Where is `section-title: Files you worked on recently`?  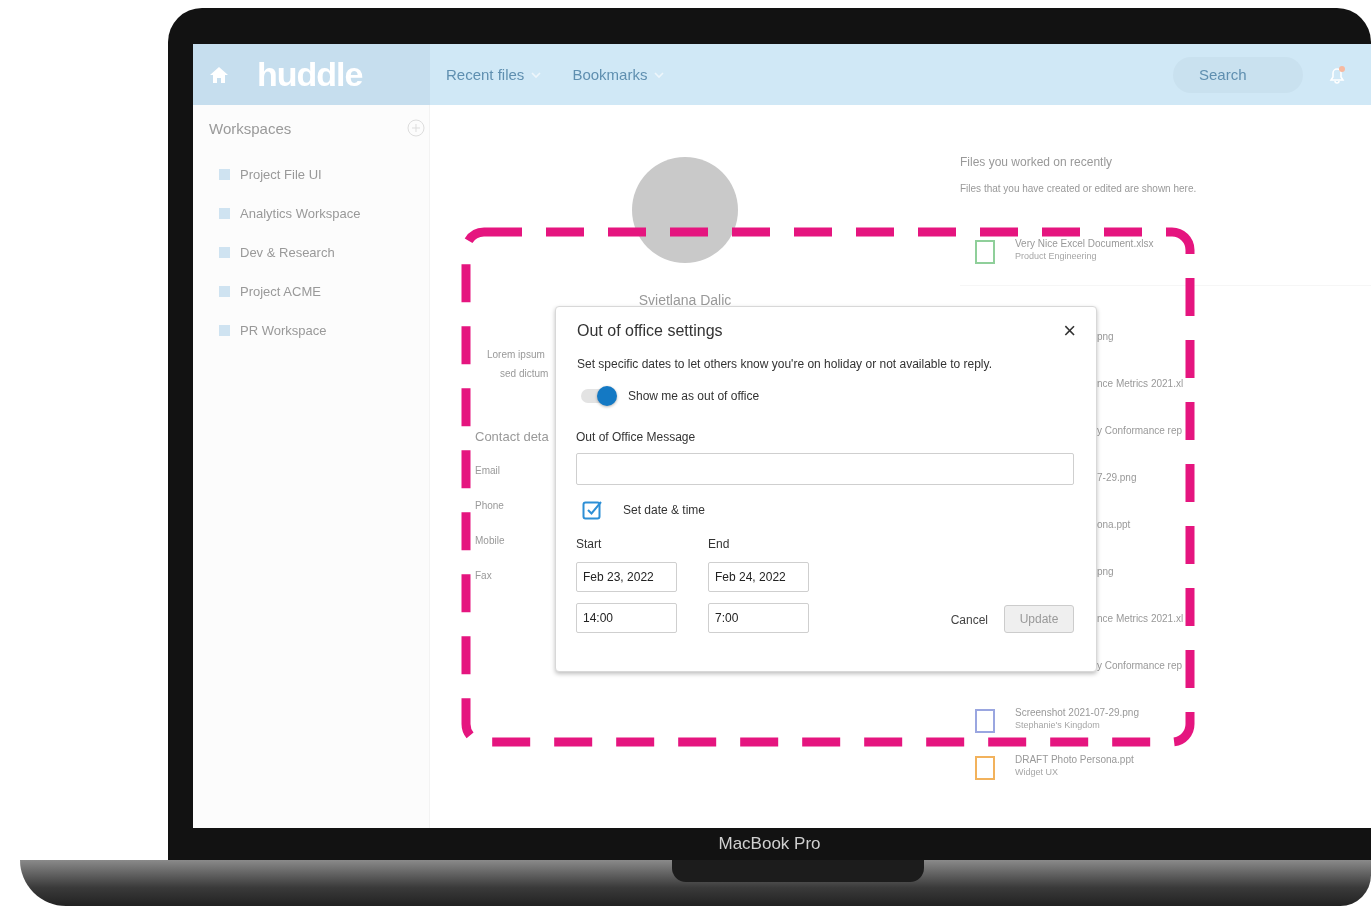
section-title: Files you worked on recently is located at coordinates (1037, 162).